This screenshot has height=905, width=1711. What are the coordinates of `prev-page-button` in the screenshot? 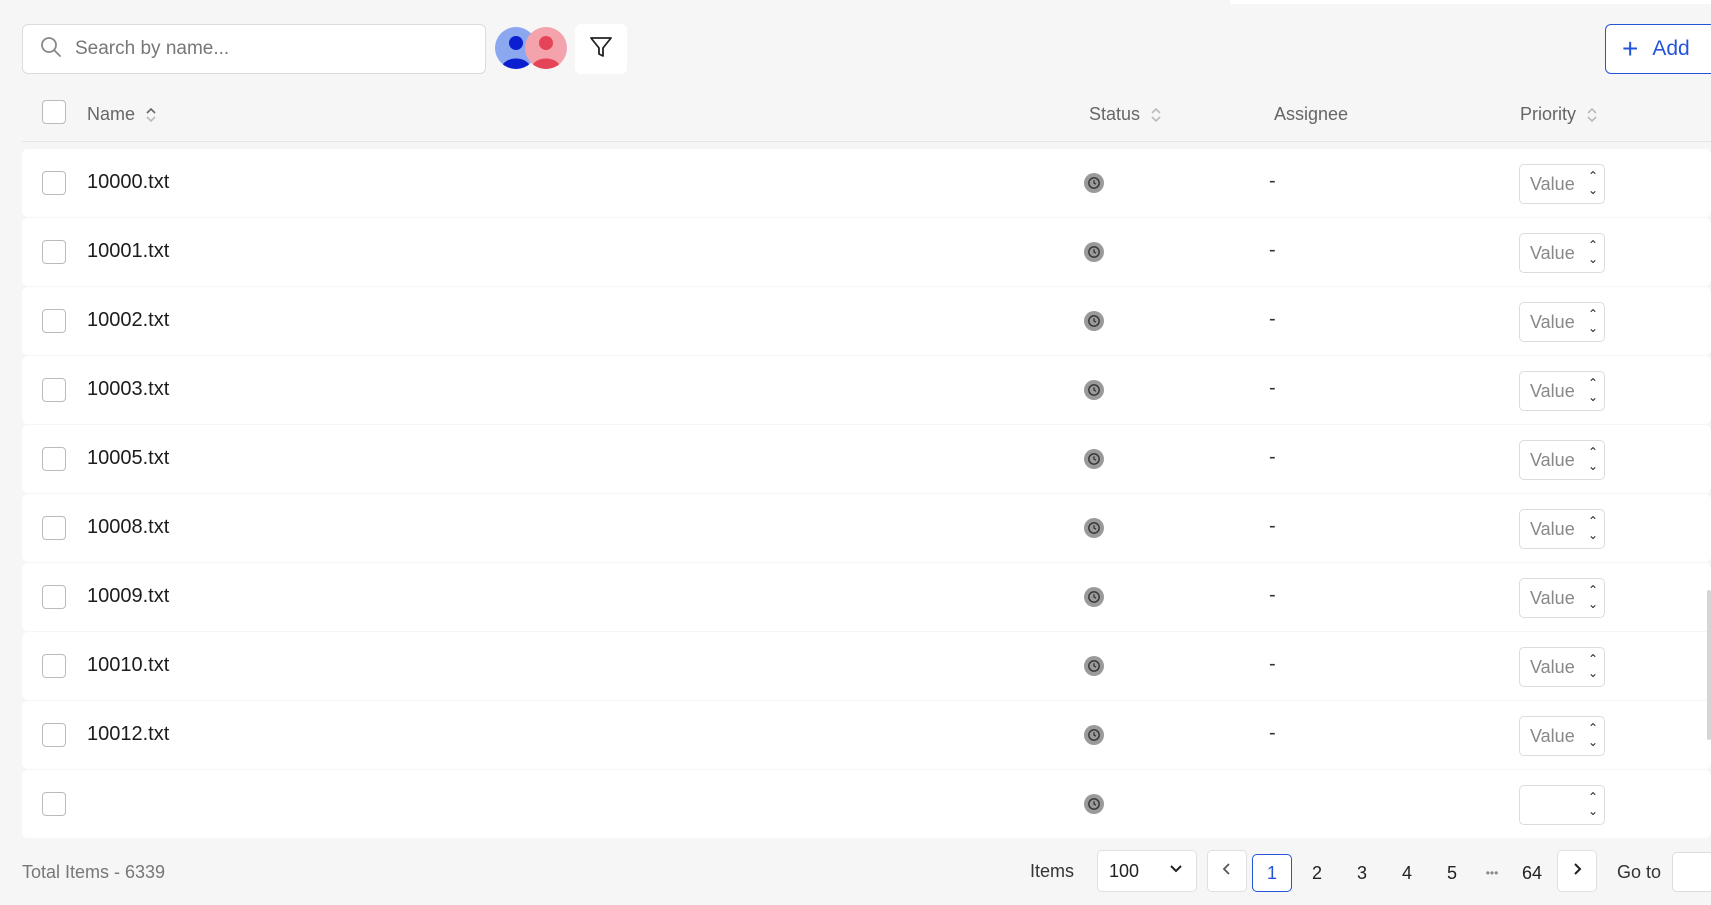 It's located at (1227, 871).